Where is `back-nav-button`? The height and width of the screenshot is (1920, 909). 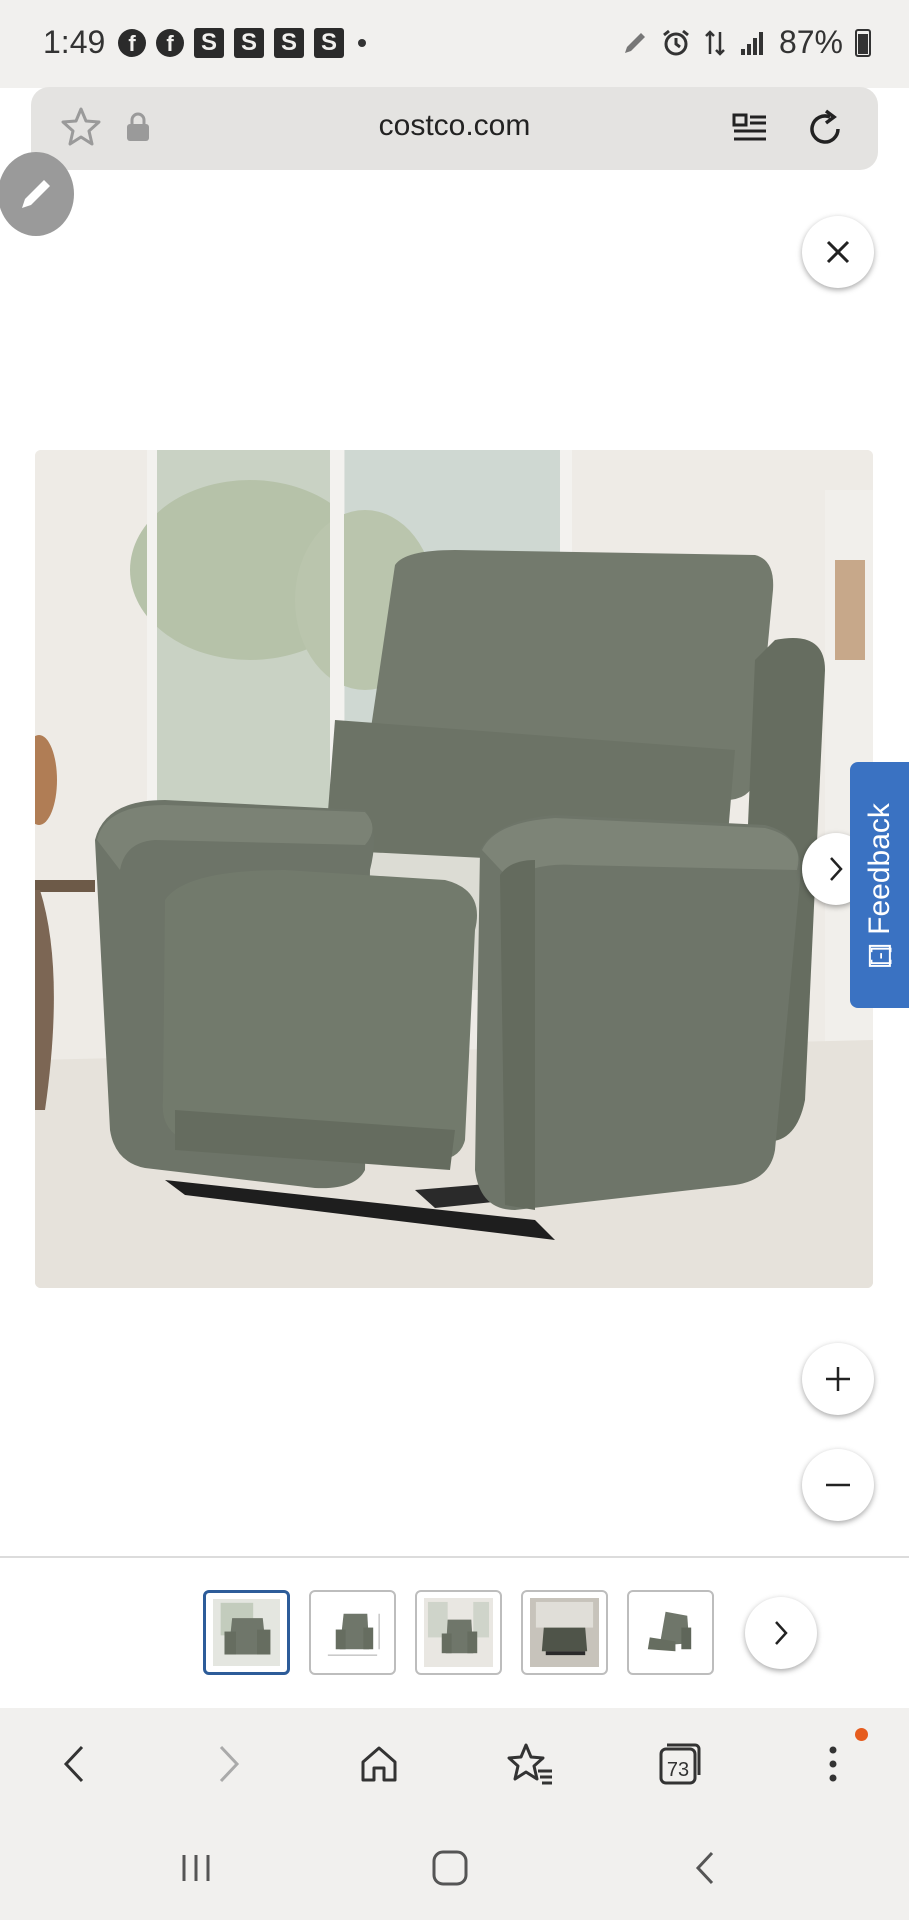 back-nav-button is located at coordinates (705, 1868).